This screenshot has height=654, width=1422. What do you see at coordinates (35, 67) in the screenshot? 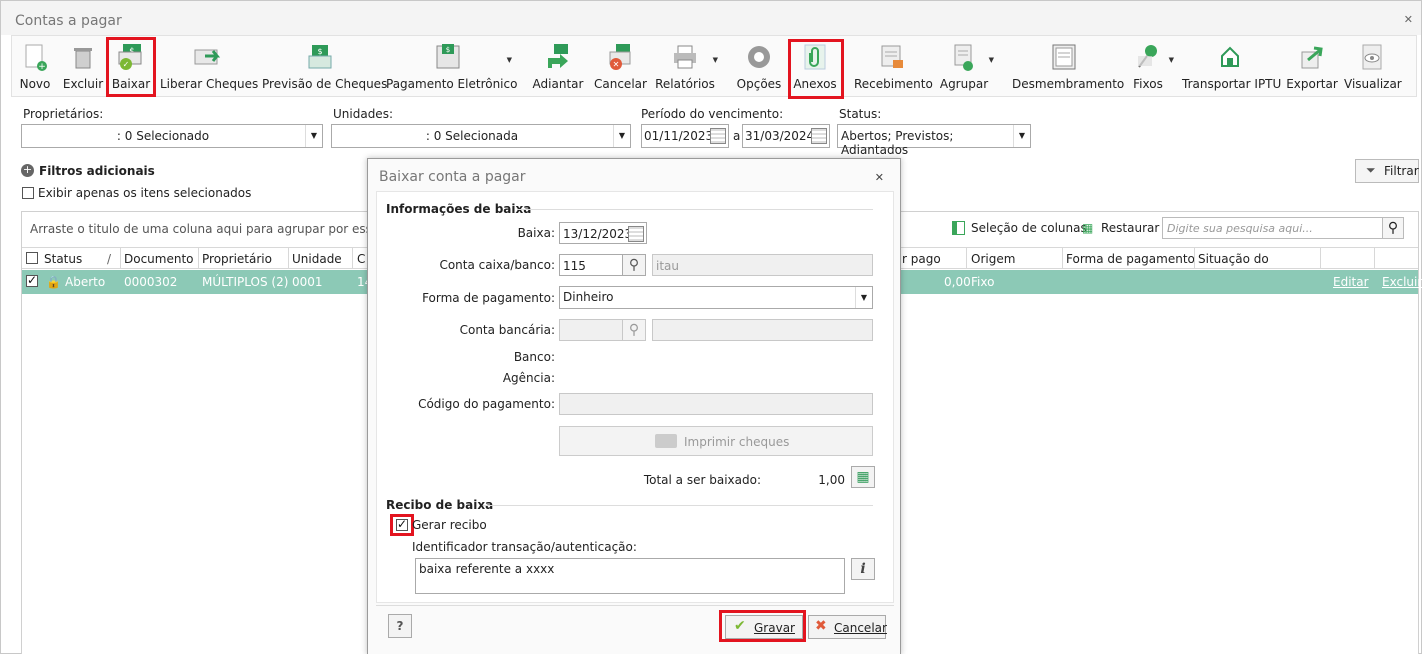
I see `novo-button: + Novo` at bounding box center [35, 67].